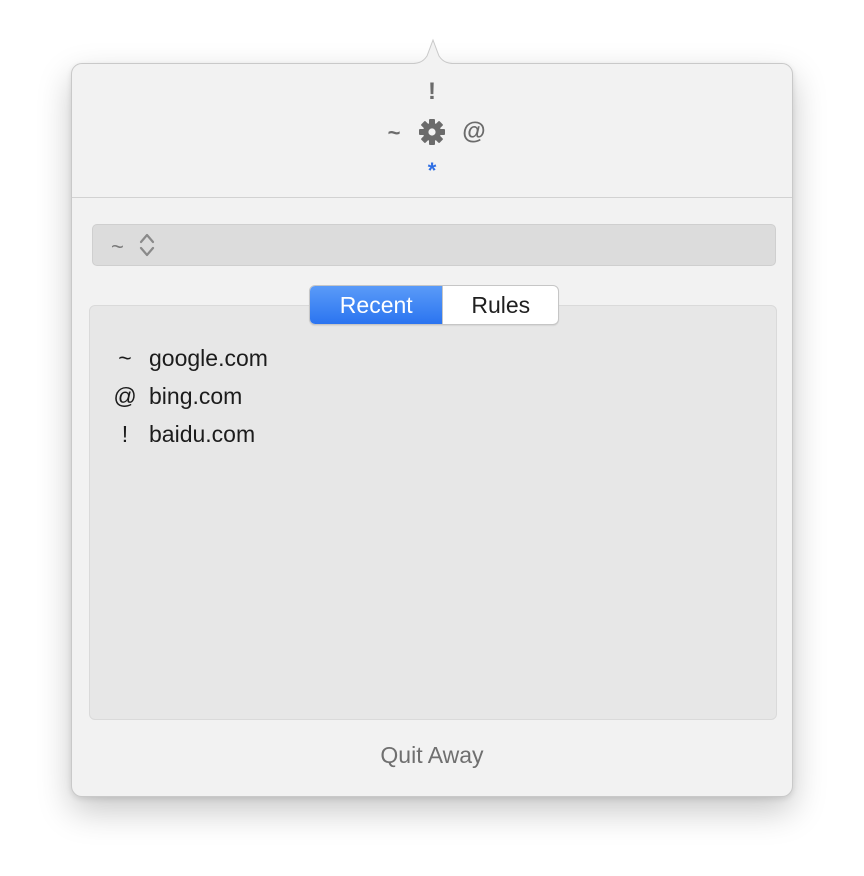 The width and height of the screenshot is (864, 876). What do you see at coordinates (432, 171) in the screenshot?
I see `mode-asterisk-button: *` at bounding box center [432, 171].